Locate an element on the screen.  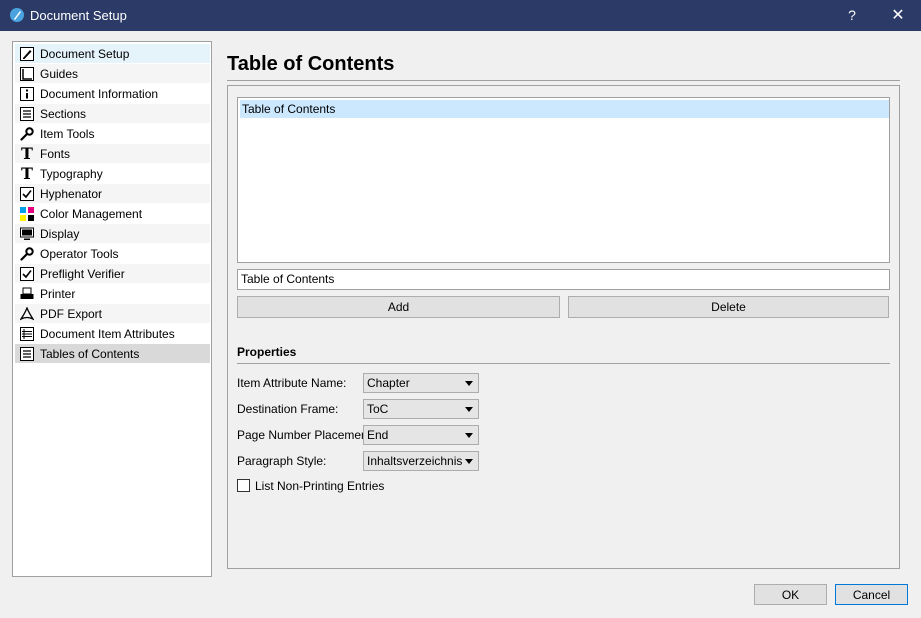
sidebar-item-label: Document Item Attributes is located at coordinates (107, 333).